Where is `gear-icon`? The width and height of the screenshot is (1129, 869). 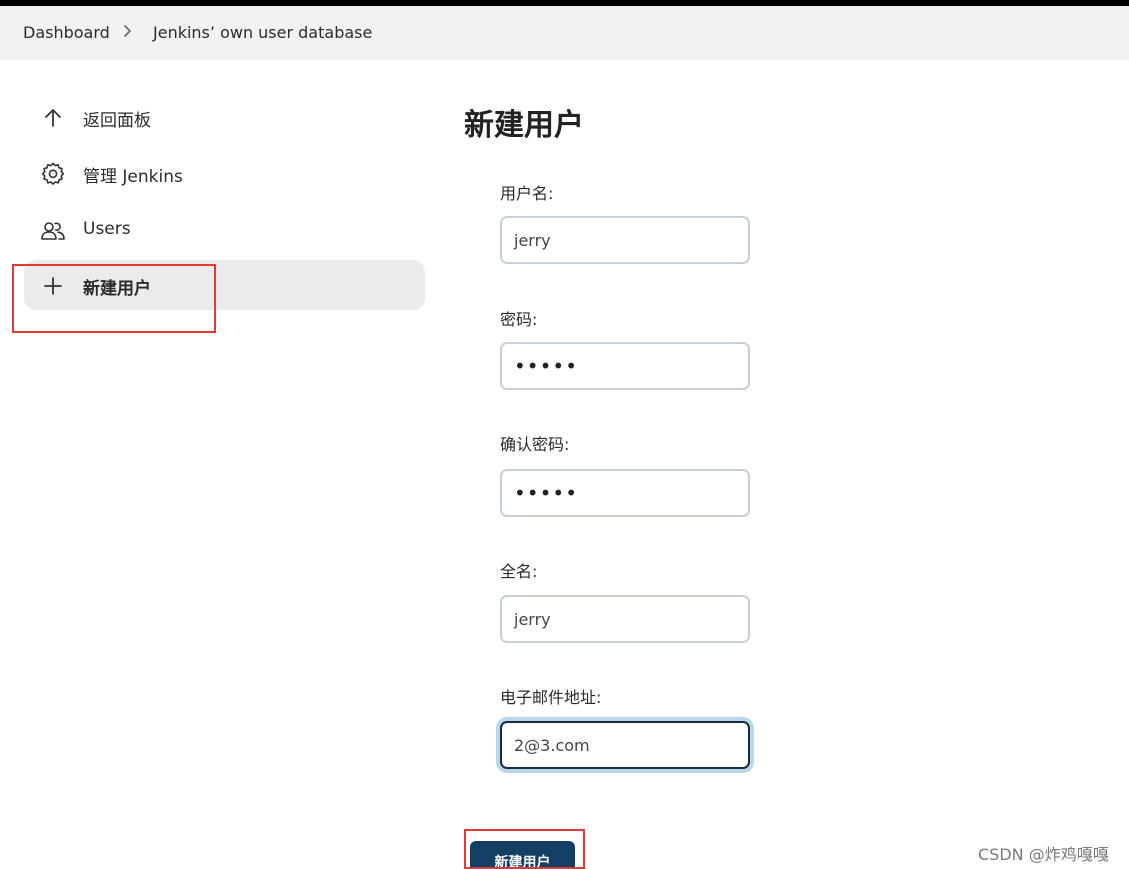 gear-icon is located at coordinates (53, 173).